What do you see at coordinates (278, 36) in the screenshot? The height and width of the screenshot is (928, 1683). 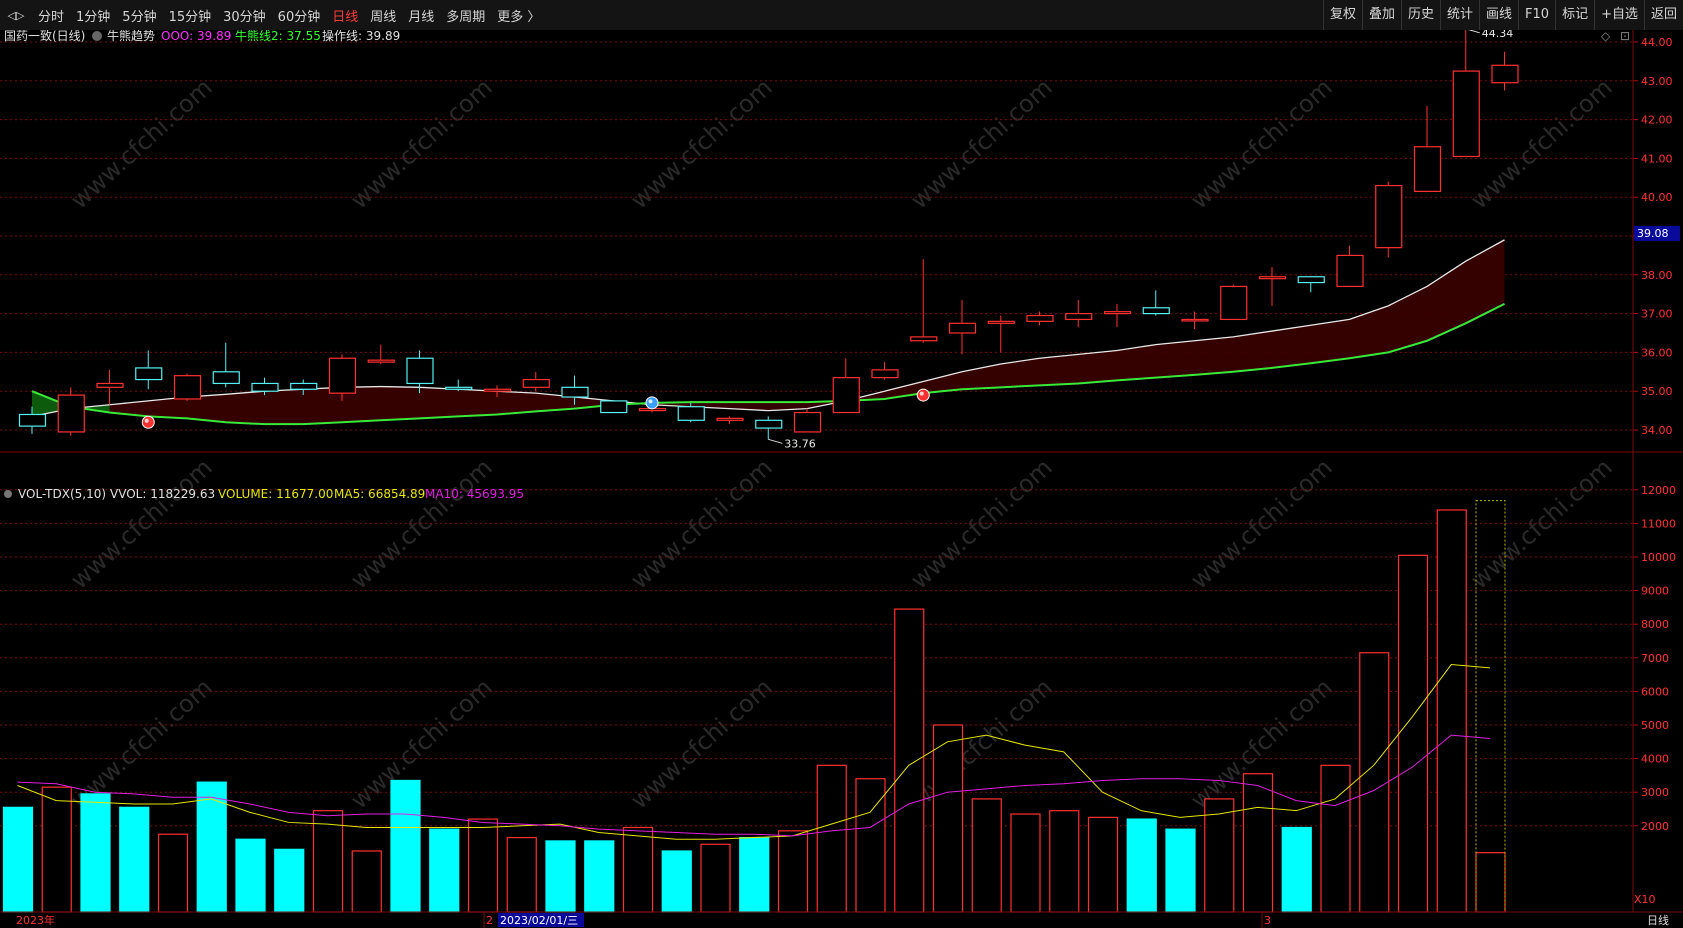 I see `legend-line2: 牛熊线2: 37.55` at bounding box center [278, 36].